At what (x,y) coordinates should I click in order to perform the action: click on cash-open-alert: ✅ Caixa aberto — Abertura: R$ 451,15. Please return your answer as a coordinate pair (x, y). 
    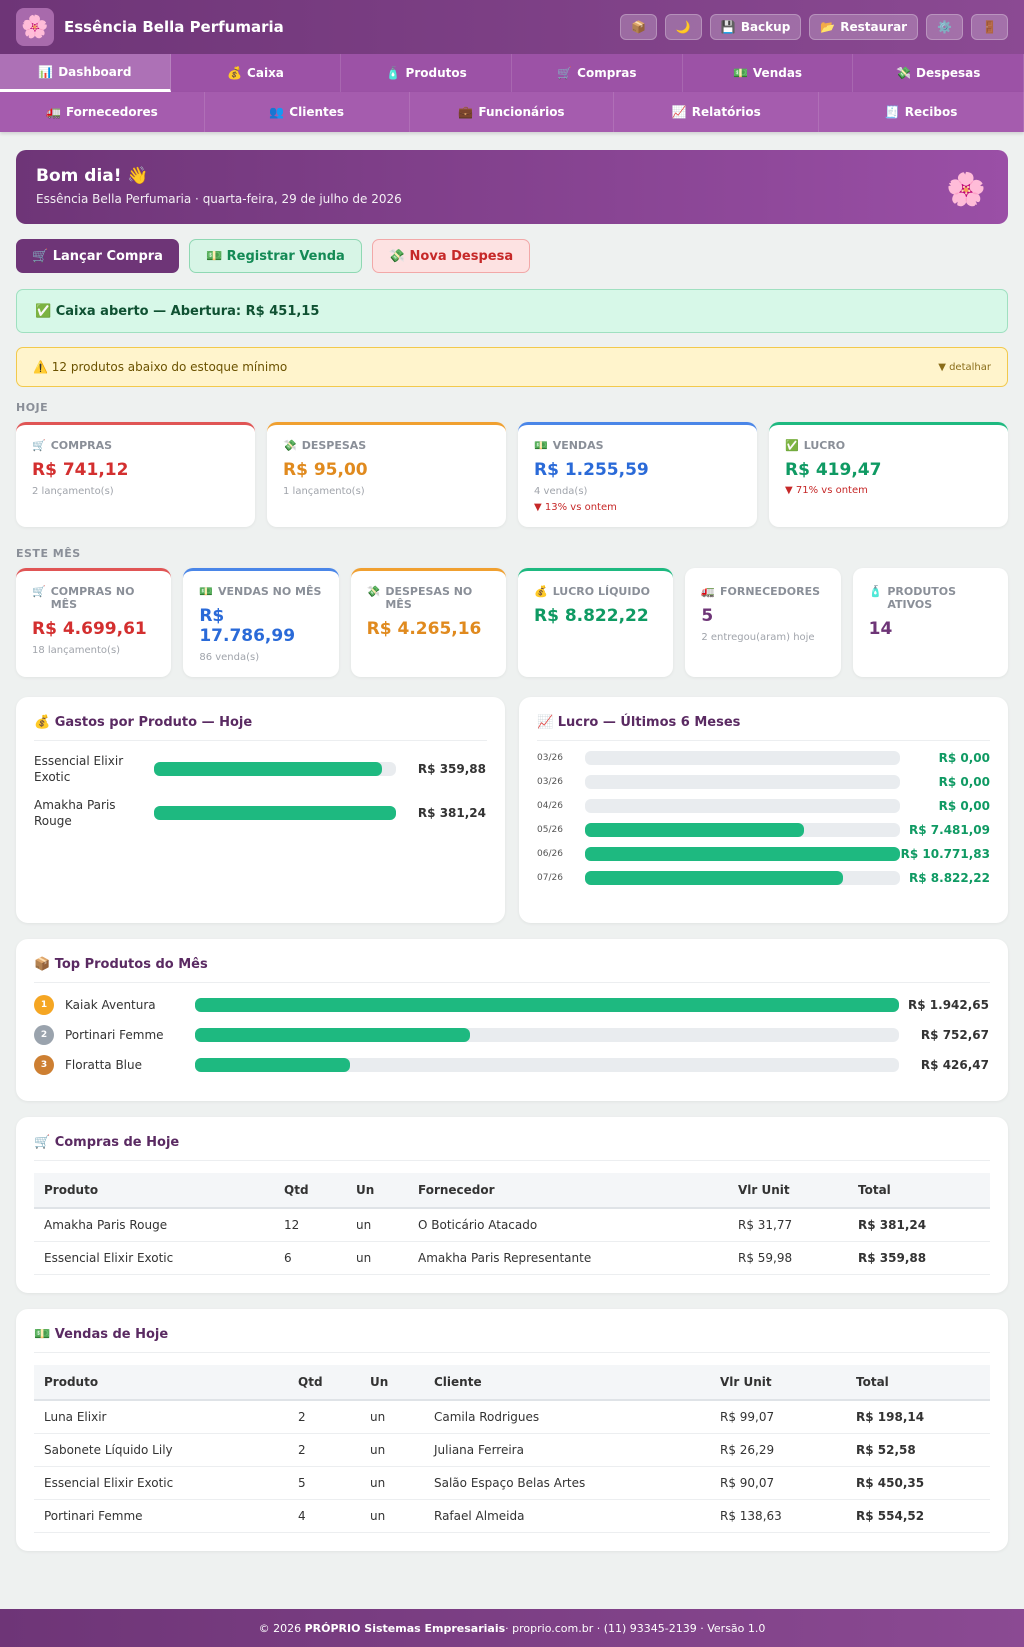
    Looking at the image, I should click on (512, 311).